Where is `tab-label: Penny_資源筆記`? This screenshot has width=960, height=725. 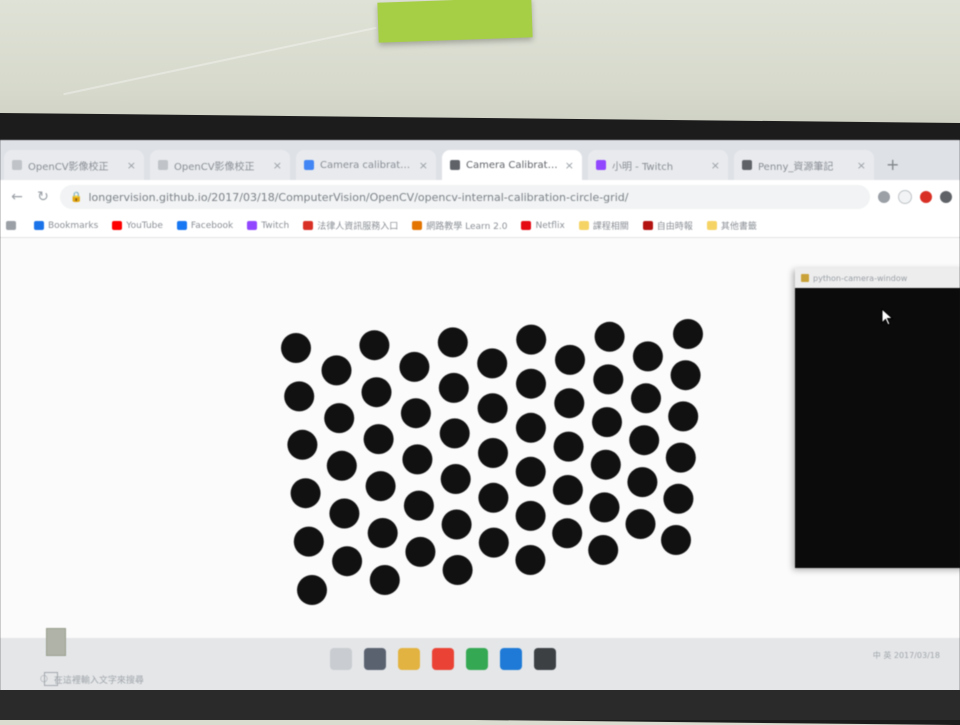
tab-label: Penny_資源筆記 is located at coordinates (796, 167).